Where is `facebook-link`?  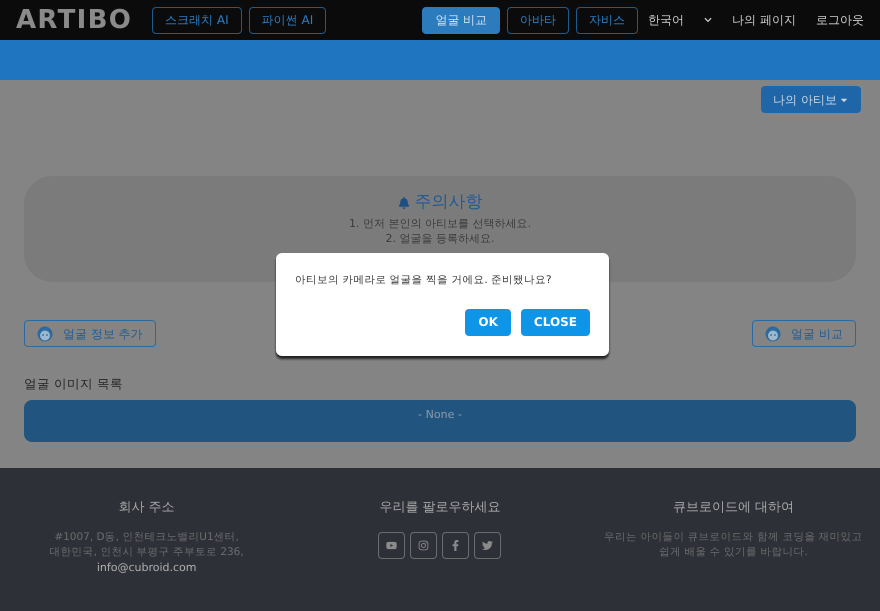
facebook-link is located at coordinates (456, 545).